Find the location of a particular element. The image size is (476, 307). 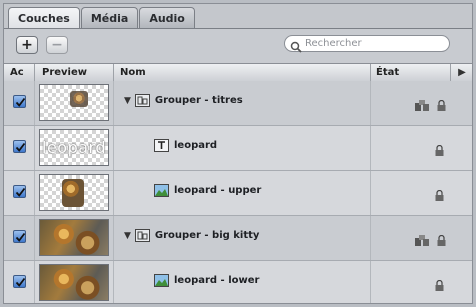

search-field is located at coordinates (367, 44).